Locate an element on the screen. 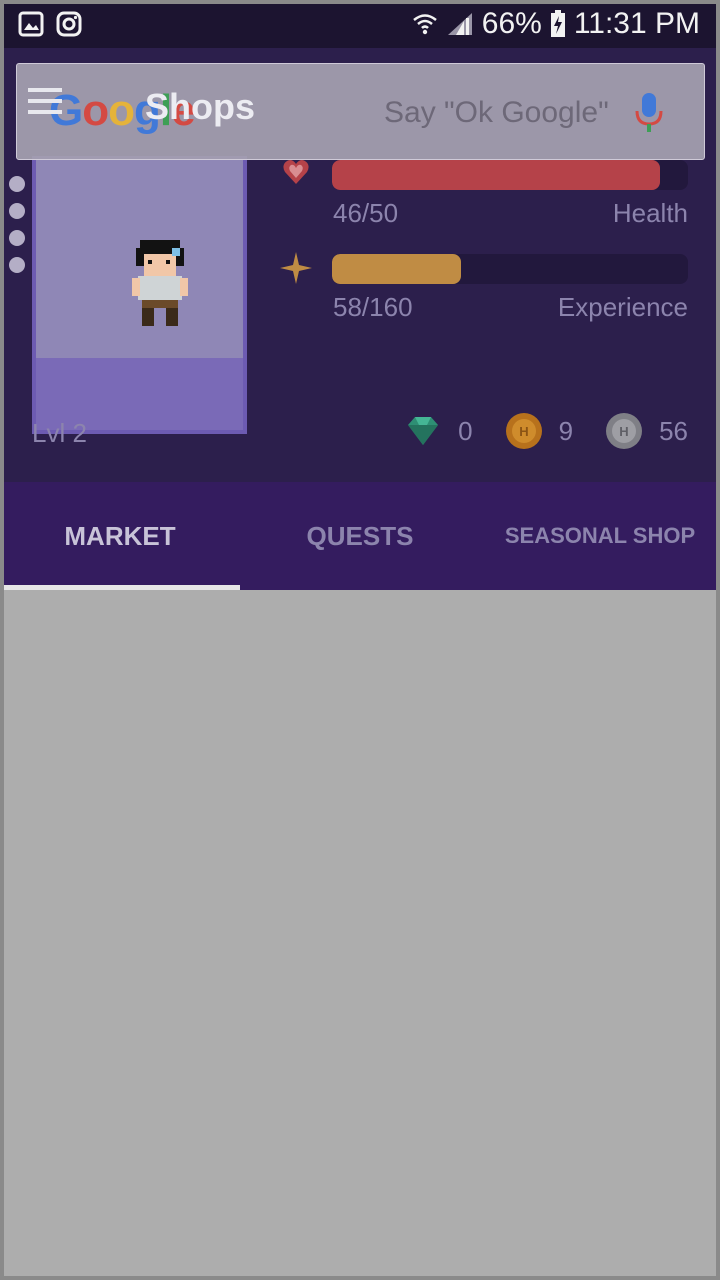  currency-row: 0 H 9 H 56 is located at coordinates (546, 431).